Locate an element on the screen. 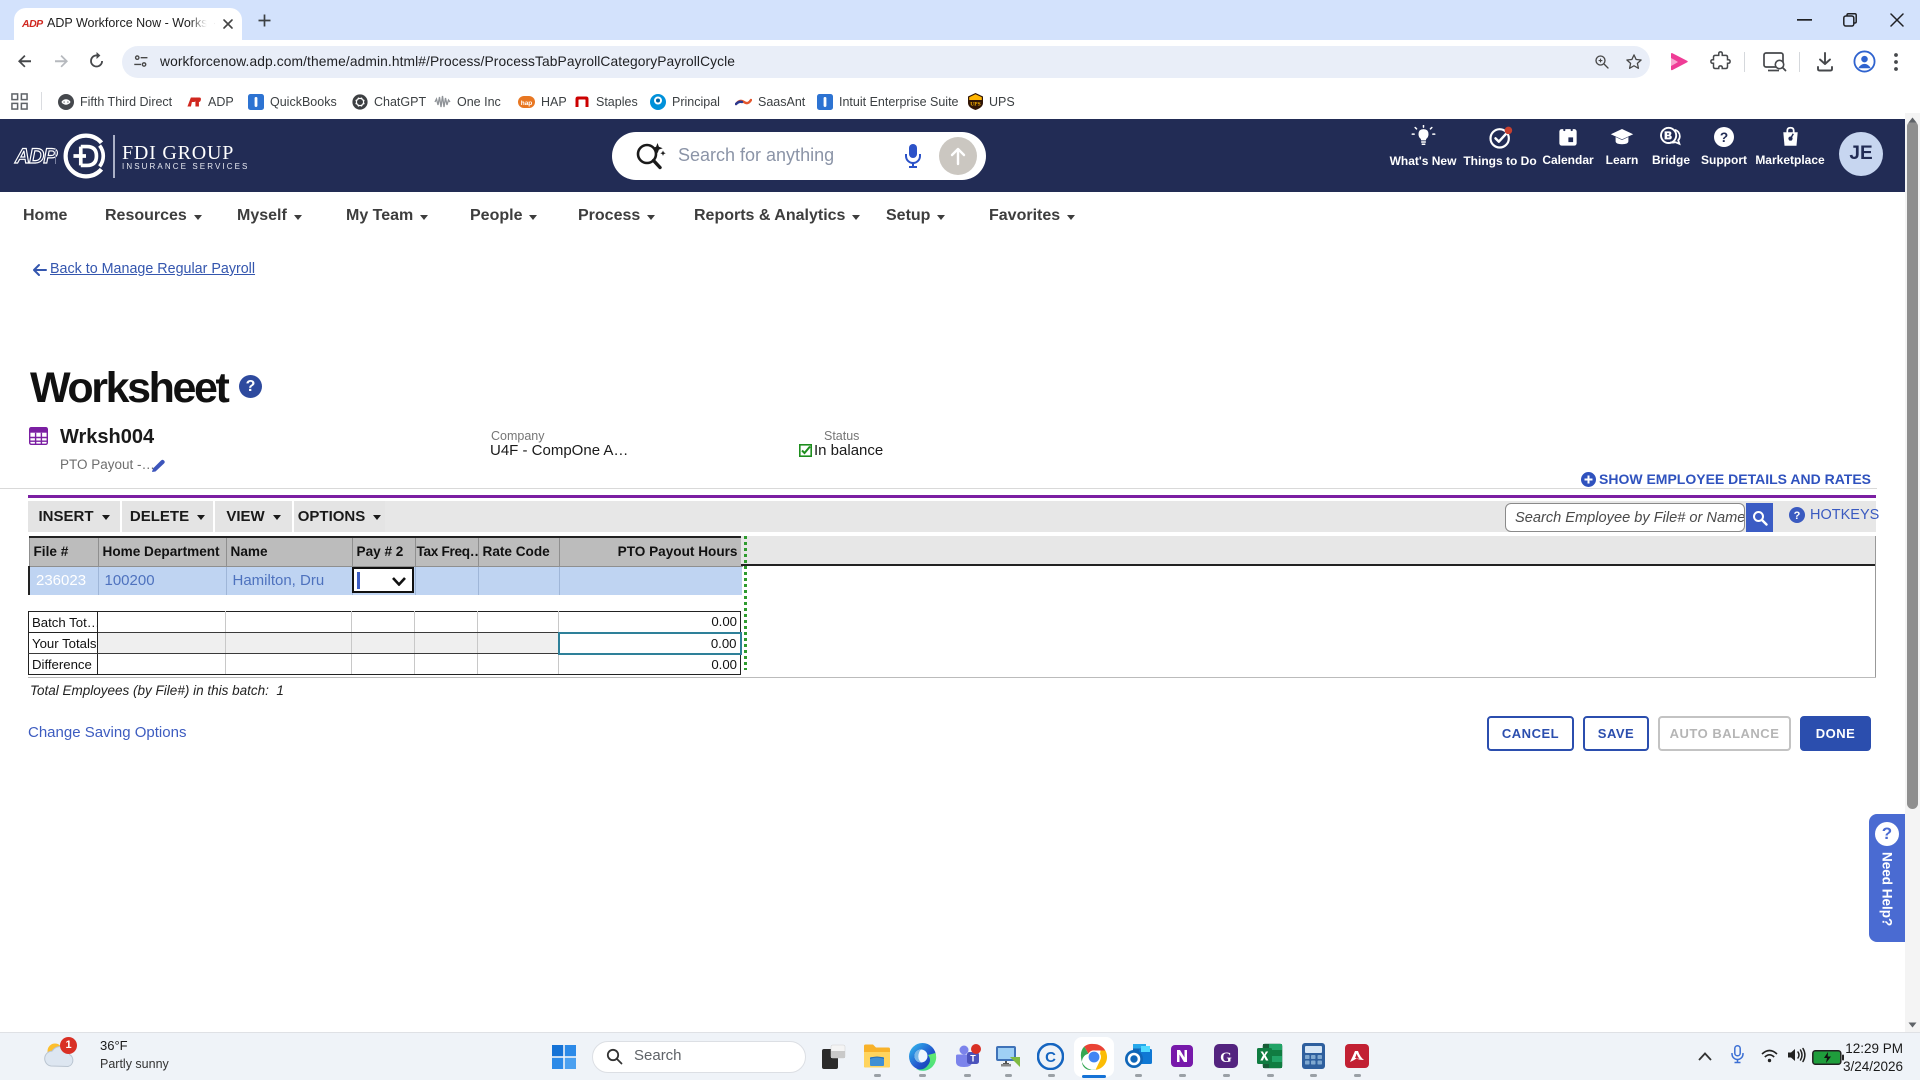 This screenshot has width=1920, height=1080. svg-text: hap is located at coordinates (527, 102).